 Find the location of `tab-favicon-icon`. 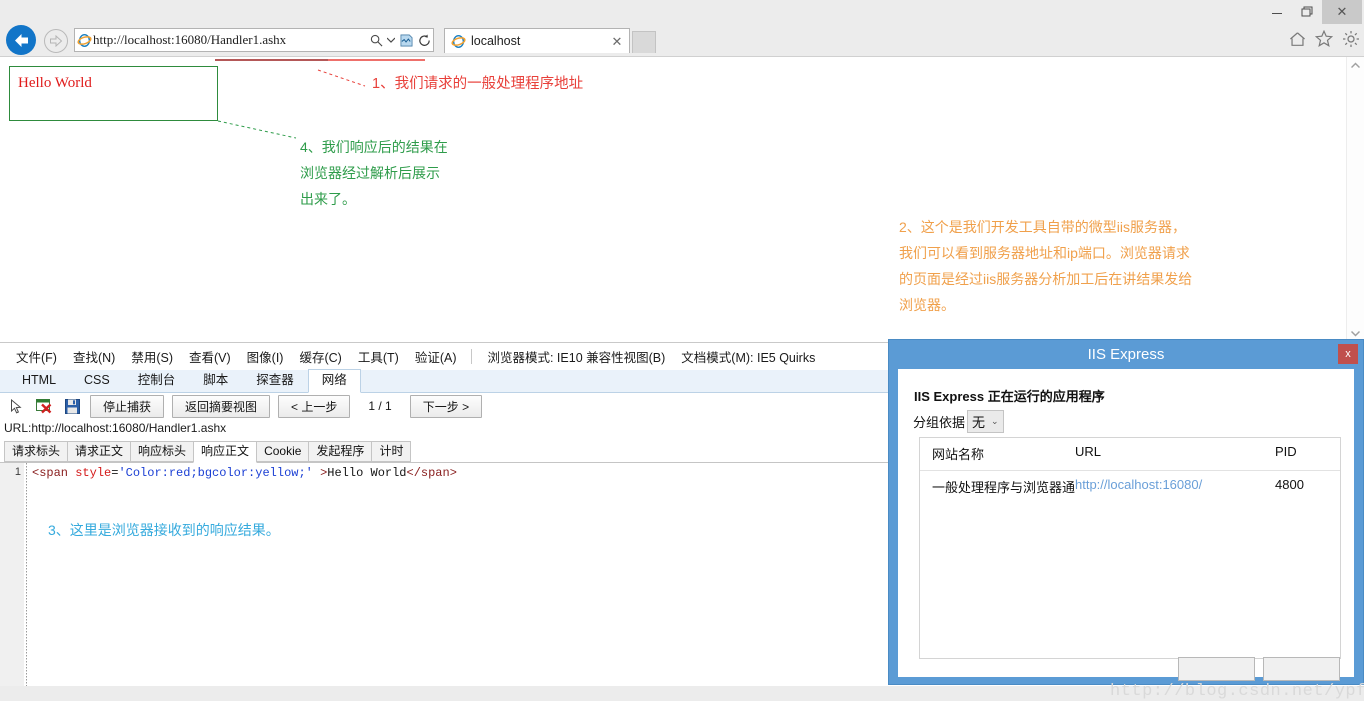

tab-favicon-icon is located at coordinates (458, 41).